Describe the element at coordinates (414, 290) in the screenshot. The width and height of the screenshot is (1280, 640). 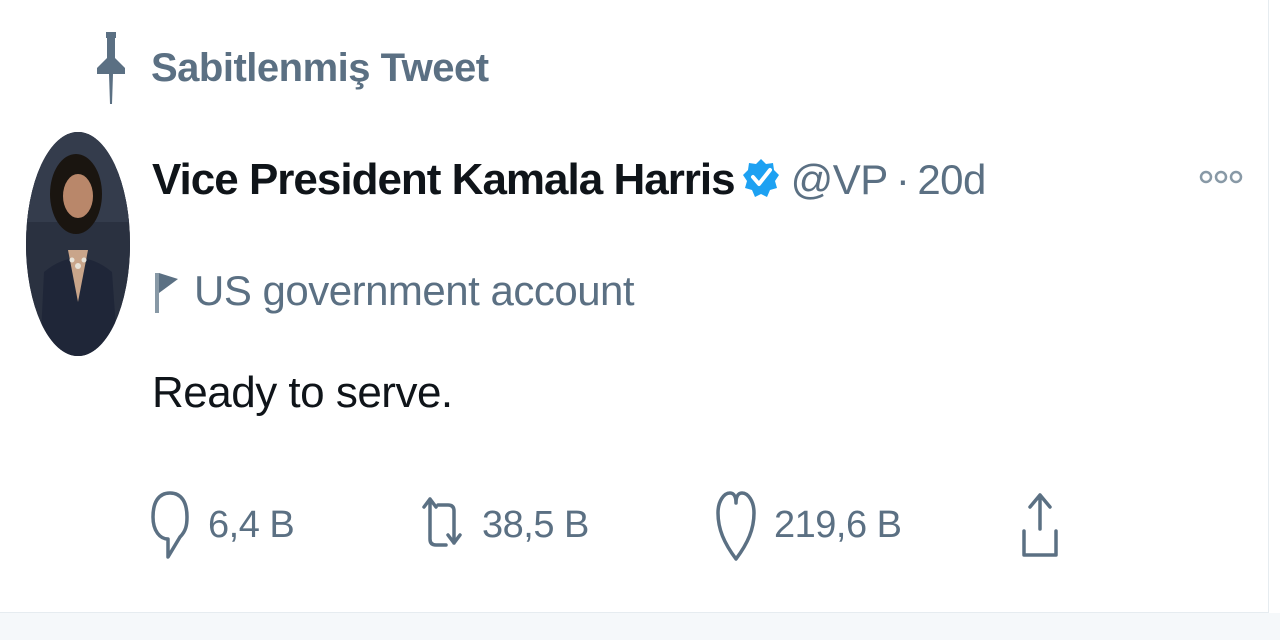
I see `account-label-text: US government account` at that location.